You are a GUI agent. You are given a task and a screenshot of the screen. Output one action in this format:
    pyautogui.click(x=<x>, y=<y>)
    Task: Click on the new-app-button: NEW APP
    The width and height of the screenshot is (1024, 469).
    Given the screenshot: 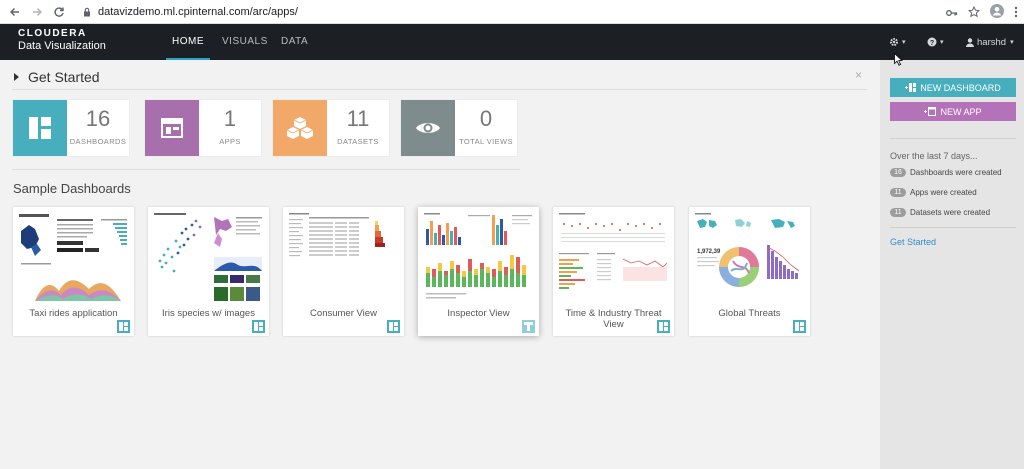 What is the action you would take?
    pyautogui.click(x=953, y=111)
    